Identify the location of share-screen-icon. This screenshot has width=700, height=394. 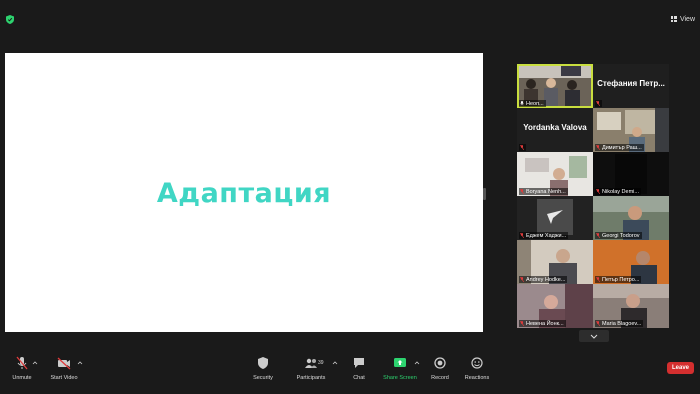
(400, 362).